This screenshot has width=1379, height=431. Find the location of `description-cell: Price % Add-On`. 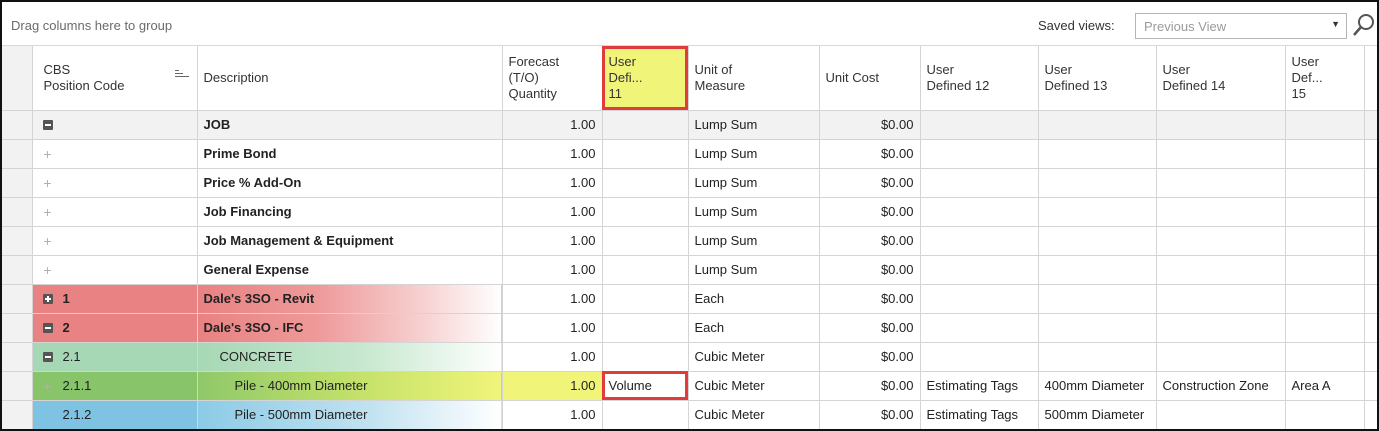

description-cell: Price % Add-On is located at coordinates (350, 183).